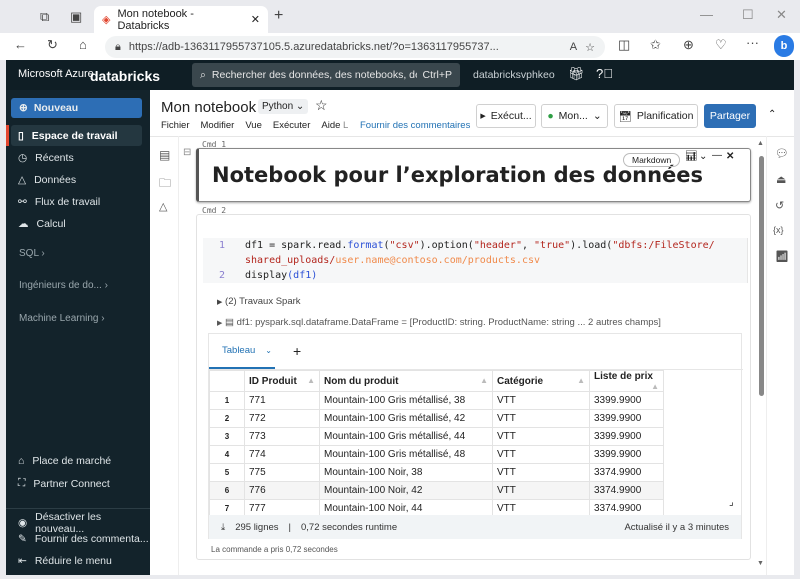 The width and height of the screenshot is (800, 579). Describe the element at coordinates (779, 205) in the screenshot. I see `history-icon: ↺` at that location.